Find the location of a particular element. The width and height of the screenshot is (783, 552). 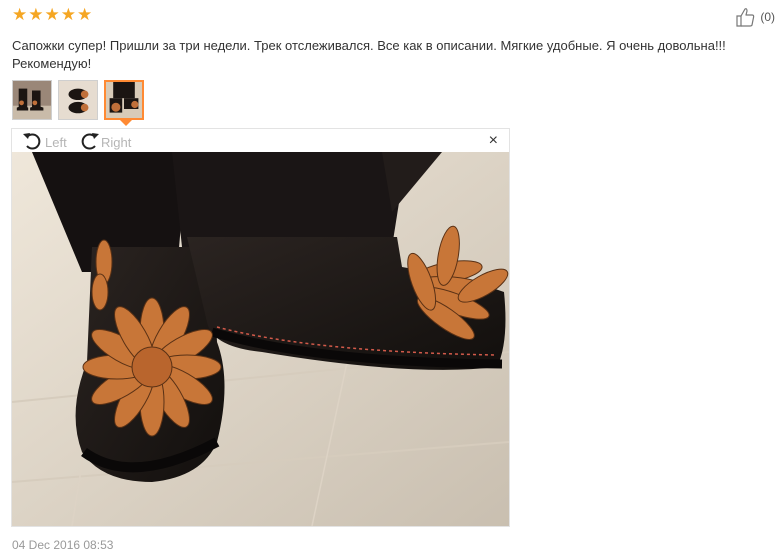

thumbnail-strip is located at coordinates (78, 100).